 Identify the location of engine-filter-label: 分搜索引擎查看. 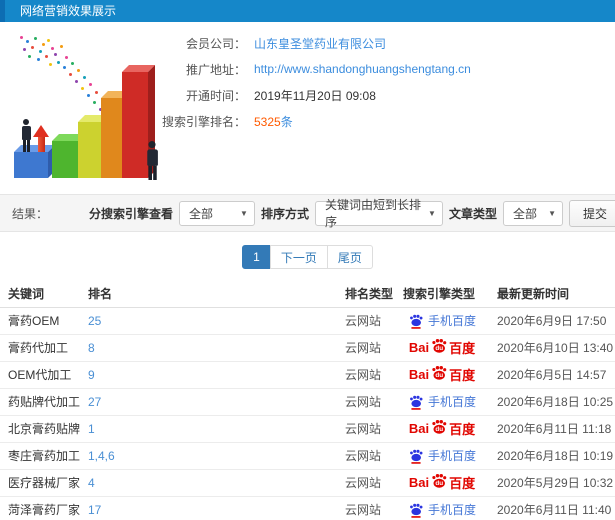
(130, 213).